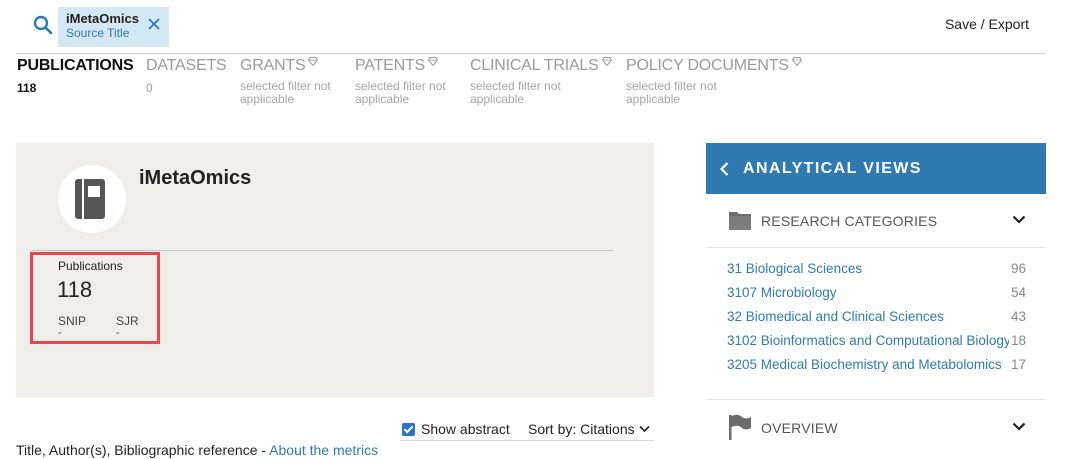 The width and height of the screenshot is (1080, 459). What do you see at coordinates (60, 333) in the screenshot?
I see `snip-value: -` at bounding box center [60, 333].